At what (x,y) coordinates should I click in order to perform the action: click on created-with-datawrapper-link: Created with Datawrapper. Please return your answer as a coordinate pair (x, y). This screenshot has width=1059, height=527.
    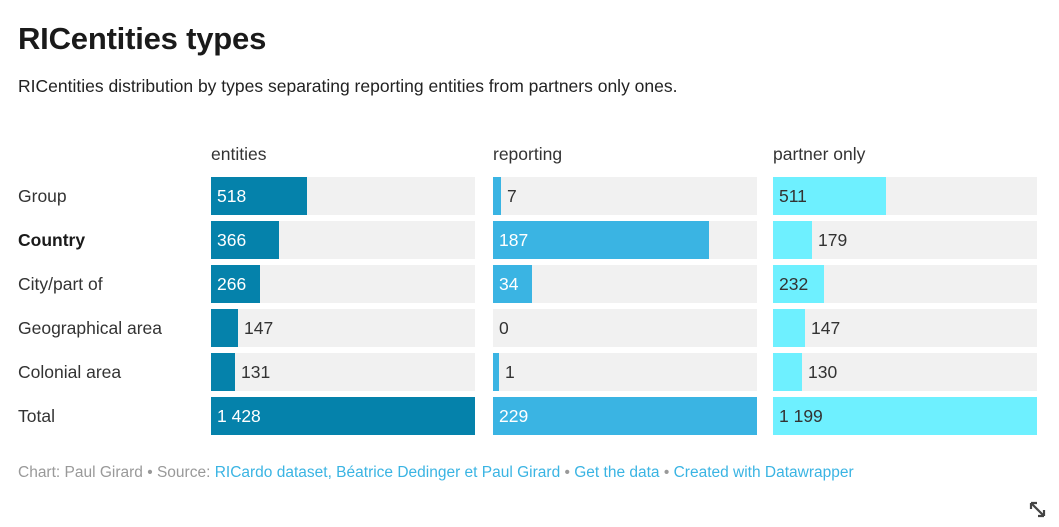
    Looking at the image, I should click on (764, 472).